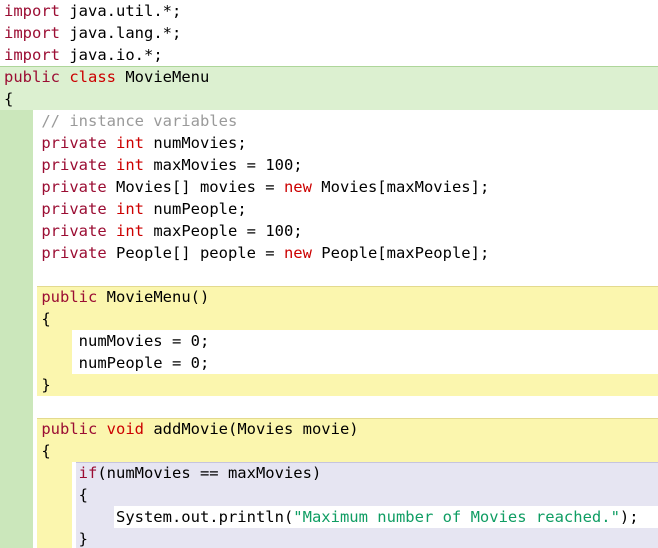 The image size is (658, 548). Describe the element at coordinates (223, 165) in the screenshot. I see `code-token: maxMovies = 100;` at that location.